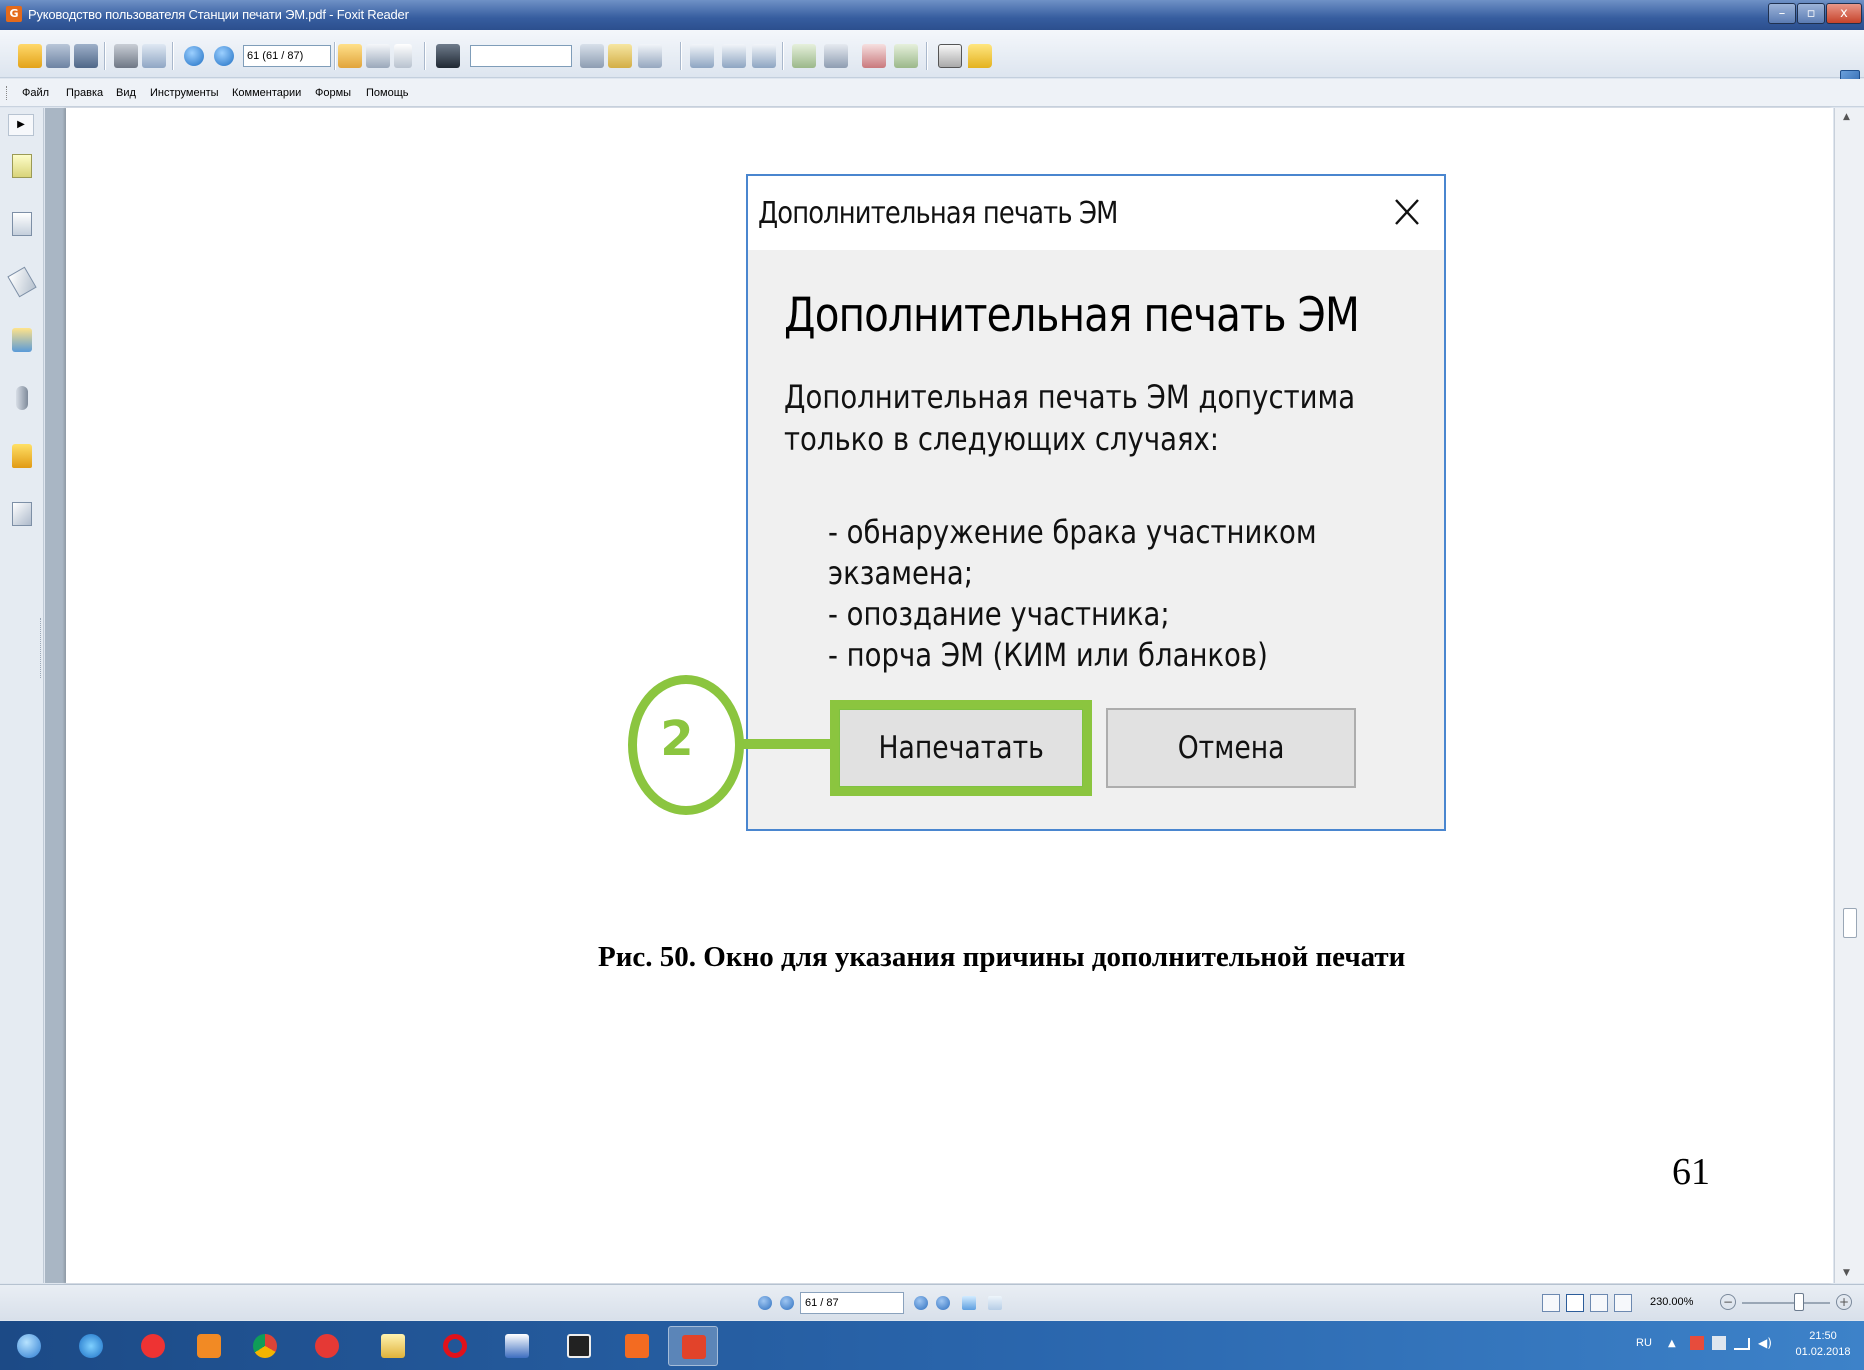 This screenshot has height=1370, width=1864. What do you see at coordinates (1844, 13) in the screenshot?
I see `close-button: x` at bounding box center [1844, 13].